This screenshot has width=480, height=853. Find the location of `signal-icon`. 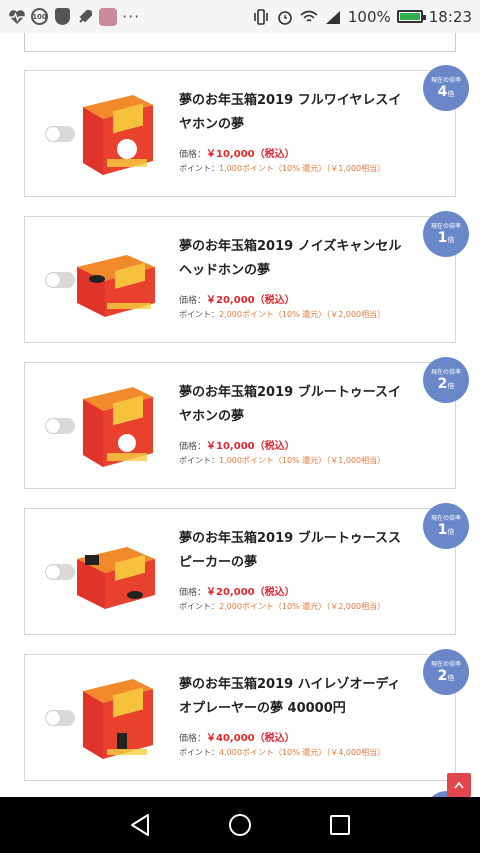

signal-icon is located at coordinates (333, 17).